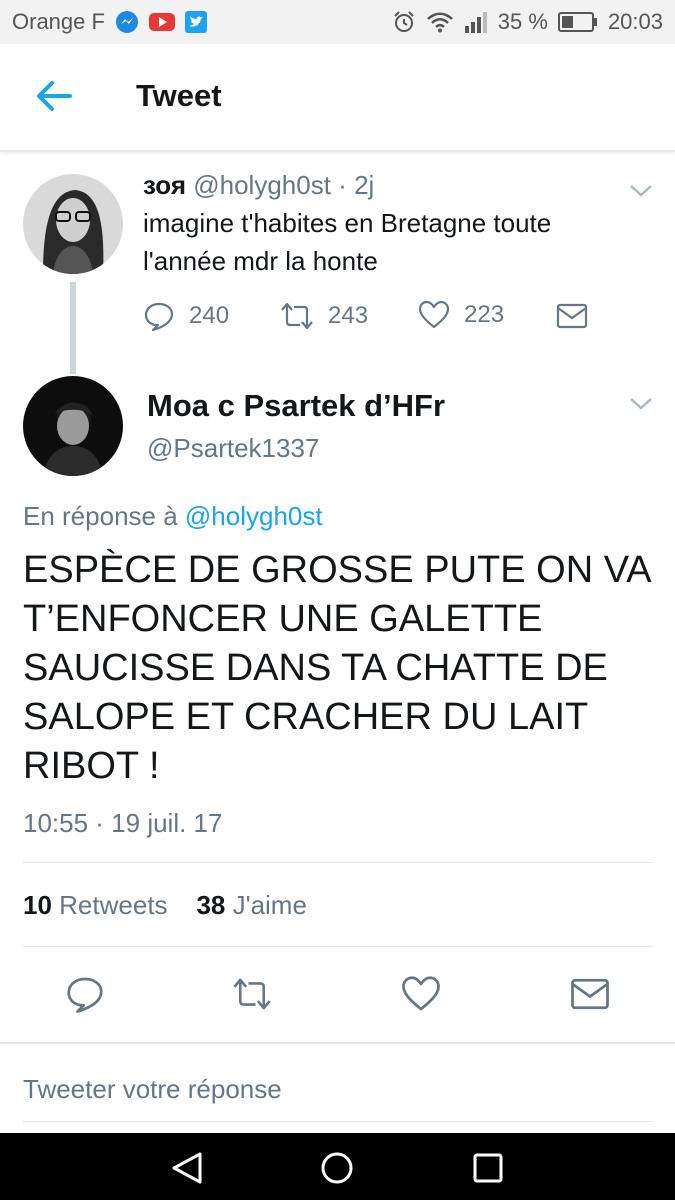  Describe the element at coordinates (152, 1089) in the screenshot. I see `reply-input: Tweeter votre réponse` at that location.